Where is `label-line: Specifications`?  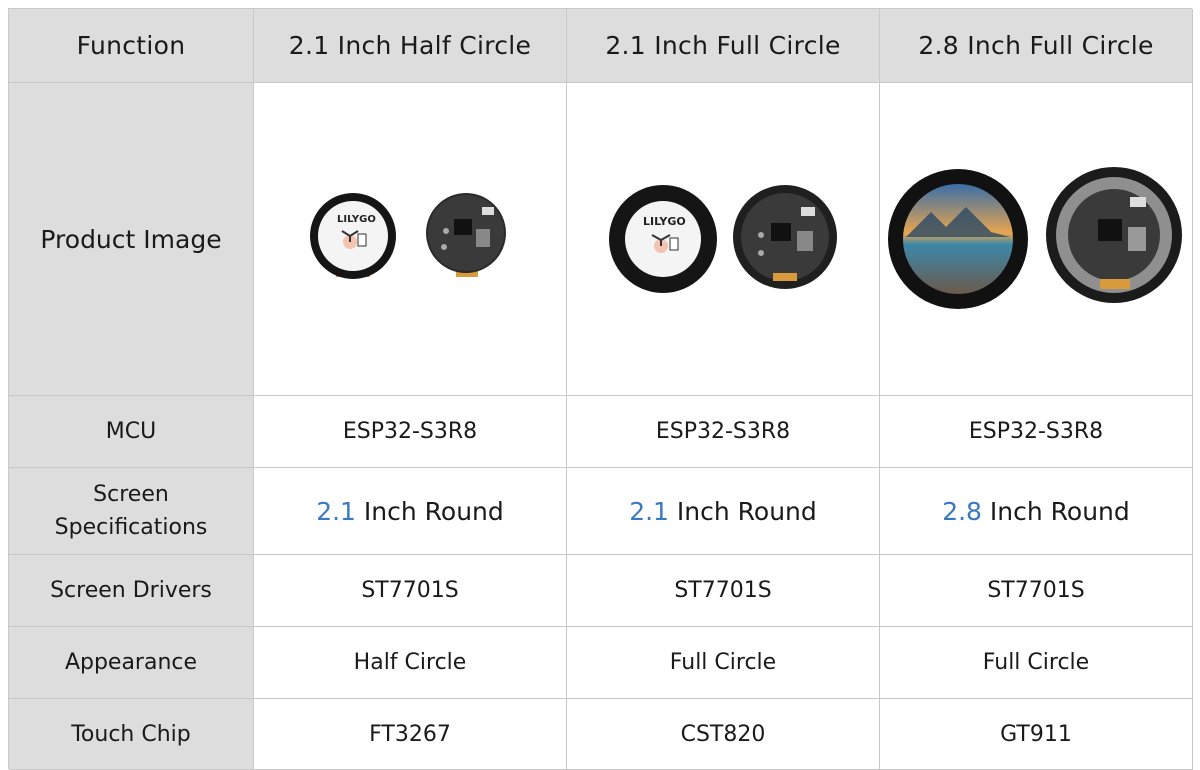
label-line: Specifications is located at coordinates (131, 527).